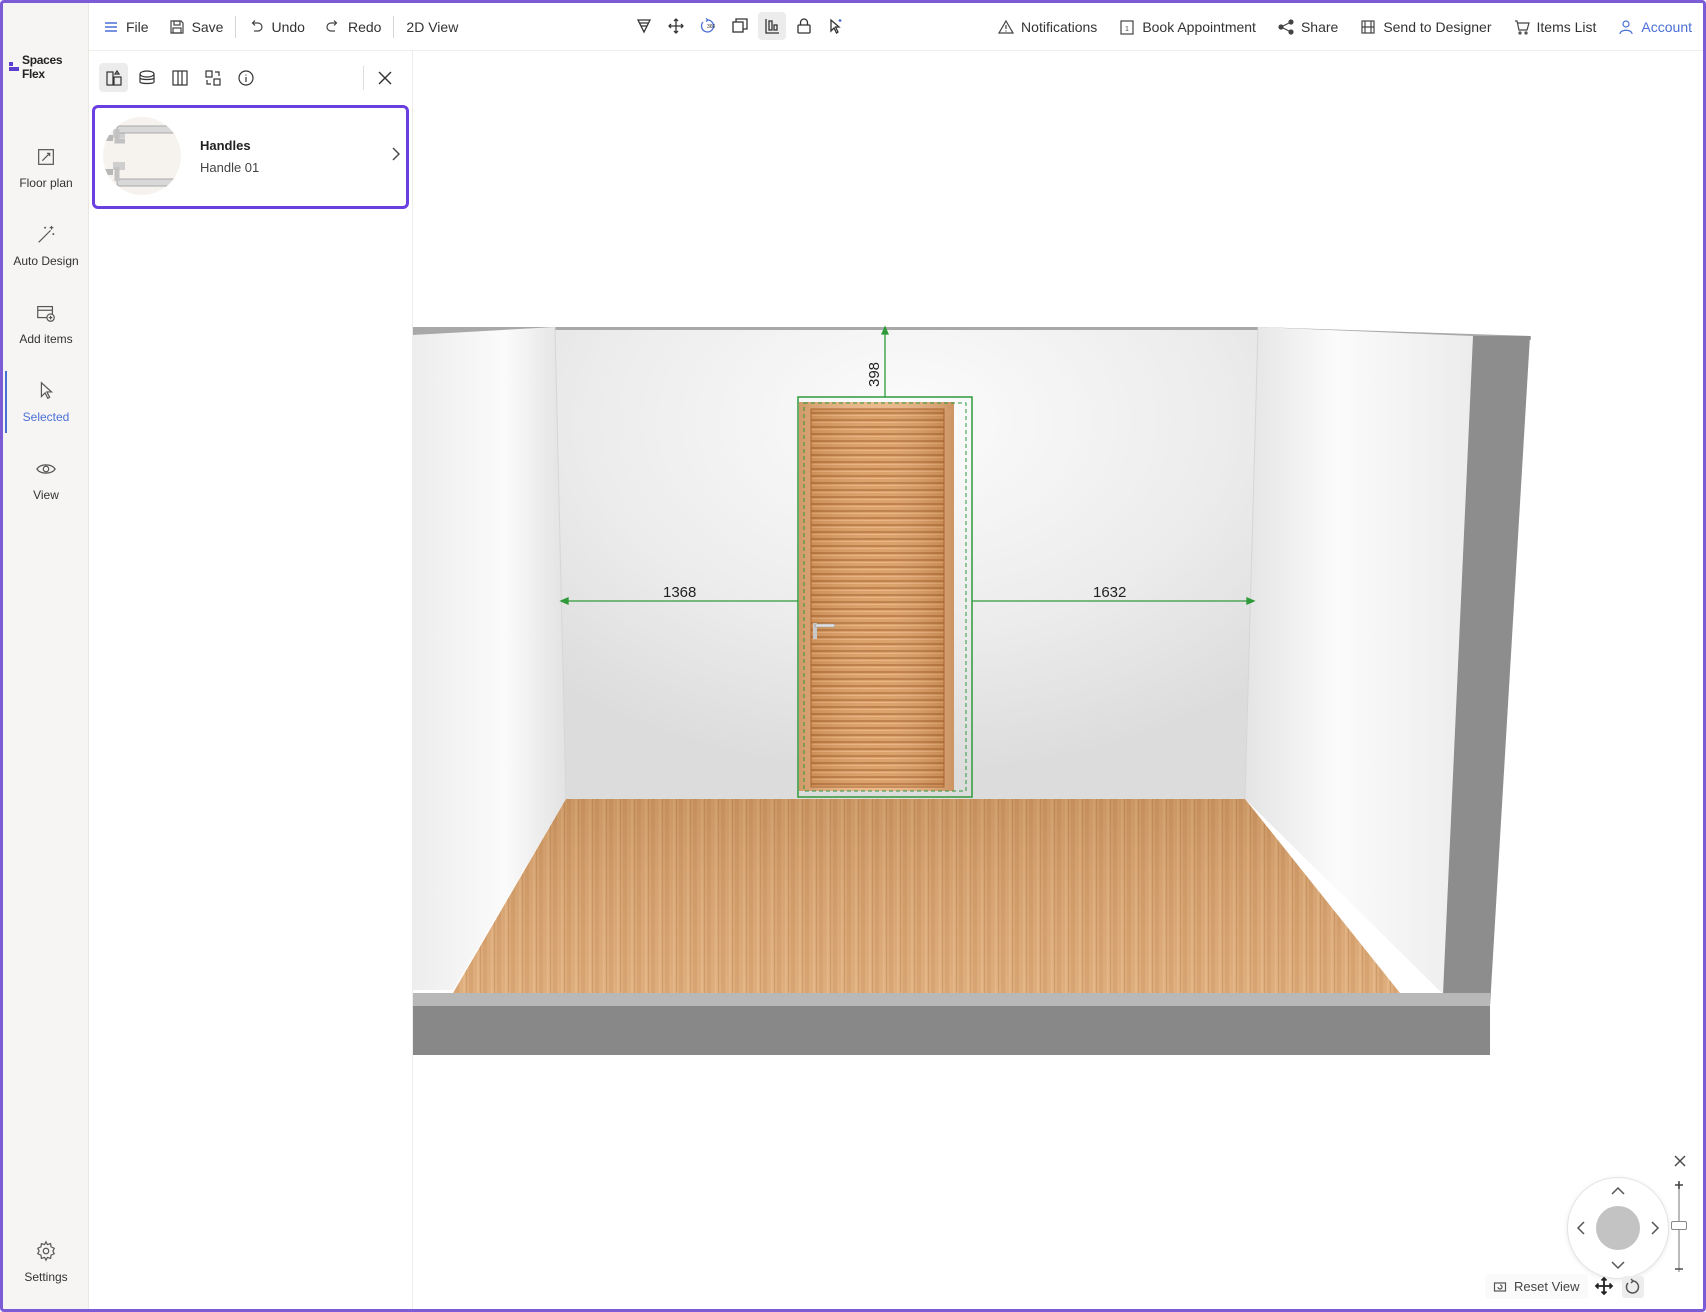 The height and width of the screenshot is (1312, 1706). Describe the element at coordinates (1127, 27) in the screenshot. I see `calendar-icon: 1` at that location.